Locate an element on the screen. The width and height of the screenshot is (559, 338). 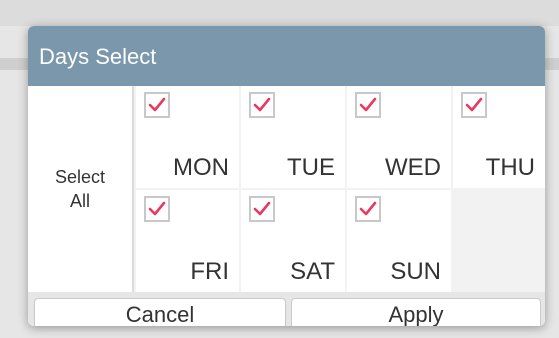
day-label: MON is located at coordinates (201, 167).